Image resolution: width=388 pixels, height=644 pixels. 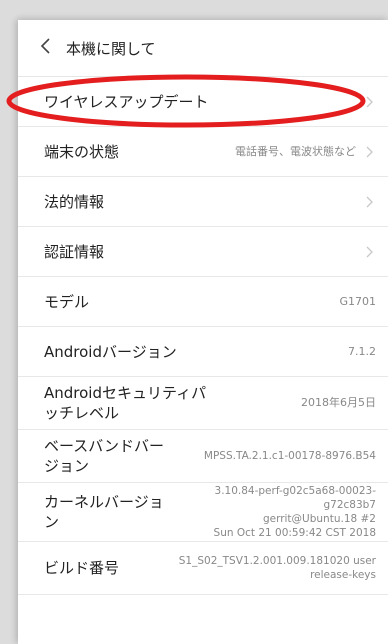 I want to click on row-security-patch: Androidセキュリティパッチレベル 2018年6月5日, so click(x=203, y=403).